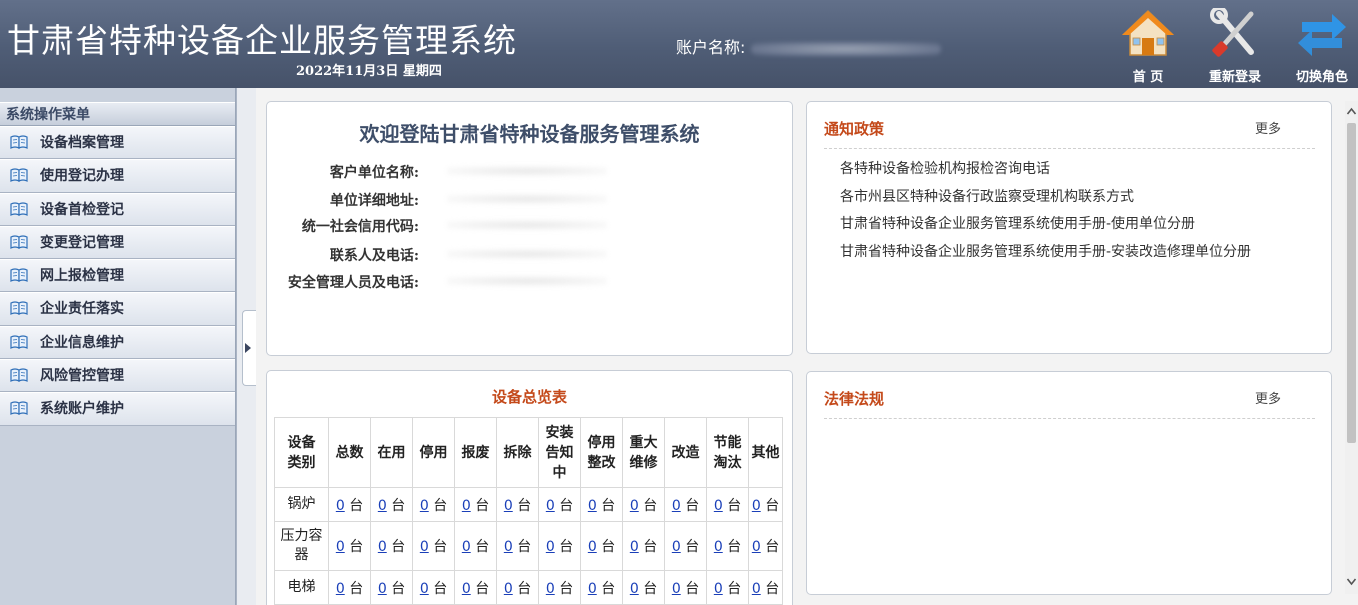 This screenshot has width=1358, height=605. Describe the element at coordinates (1045, 202) in the screenshot. I see `notice-item: 各市州县区特种设备行政监察受理机构联系方式` at that location.